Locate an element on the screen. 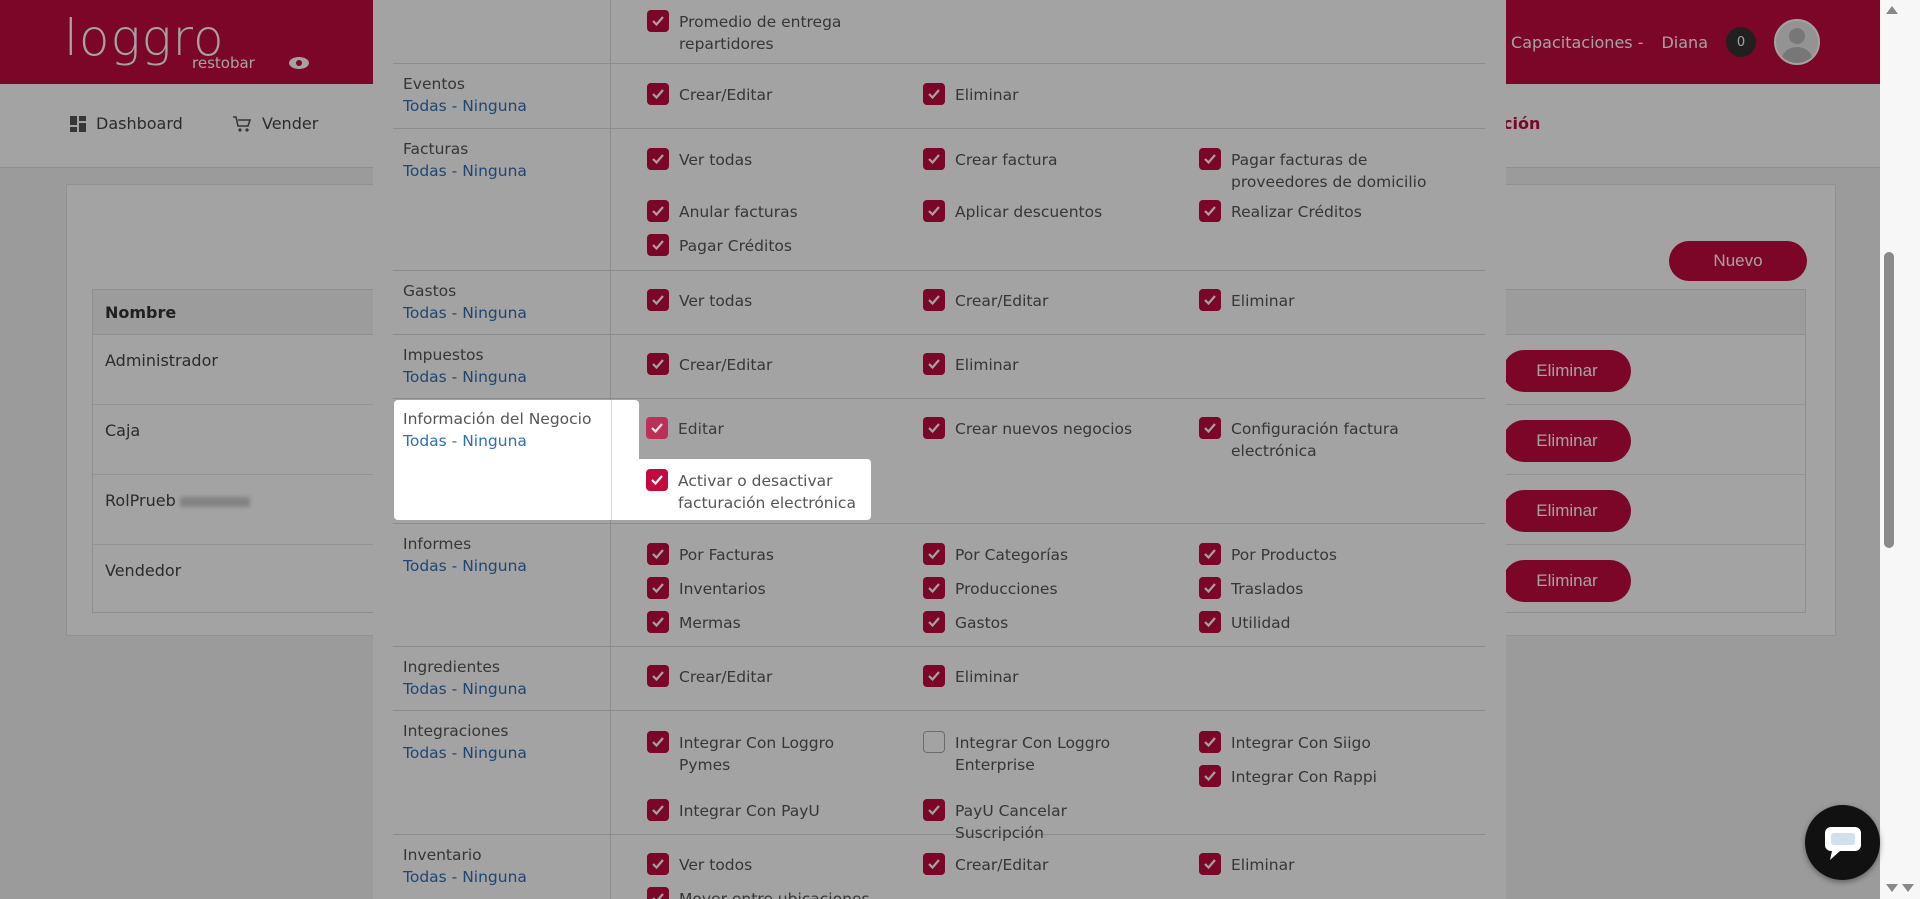 This screenshot has height=899, width=1920. chat-icon is located at coordinates (1842, 843).